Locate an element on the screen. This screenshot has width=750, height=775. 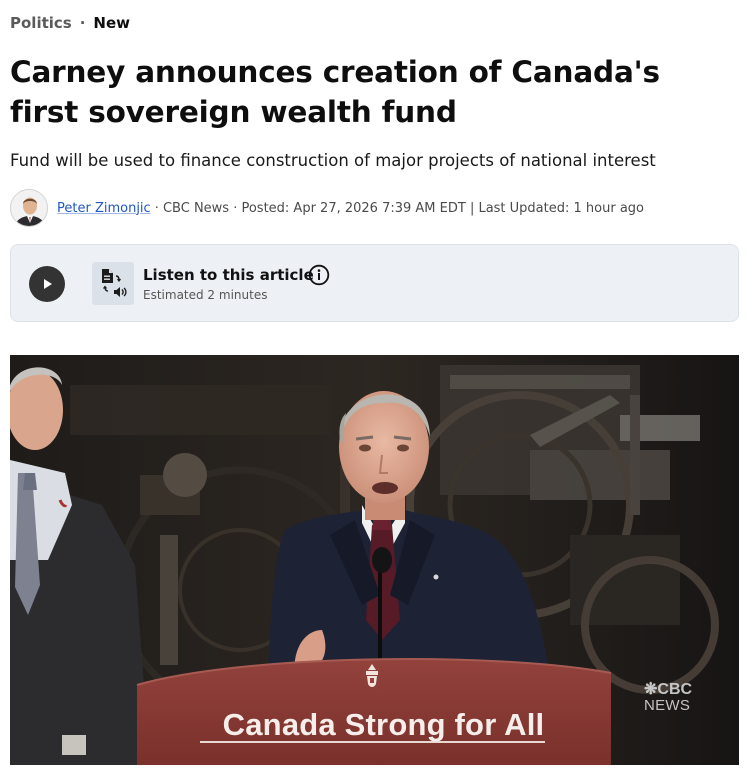
cbc-gem-icon: ❋ is located at coordinates (651, 689).